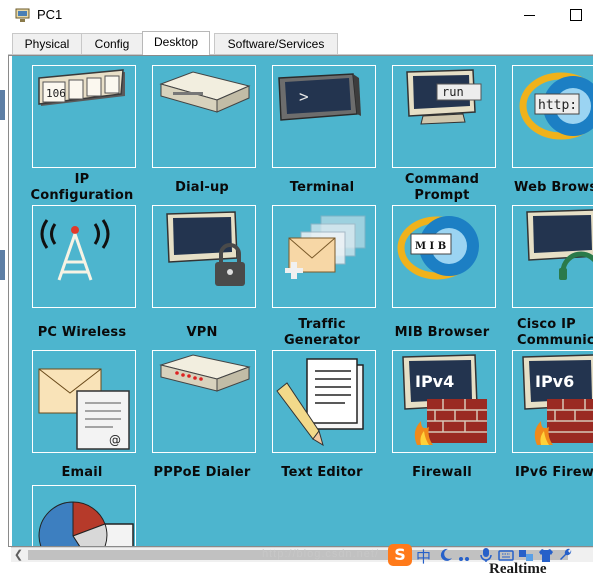 Image resolution: width=593 pixels, height=578 pixels. I want to click on app-label-vpn: VPN, so click(202, 332).